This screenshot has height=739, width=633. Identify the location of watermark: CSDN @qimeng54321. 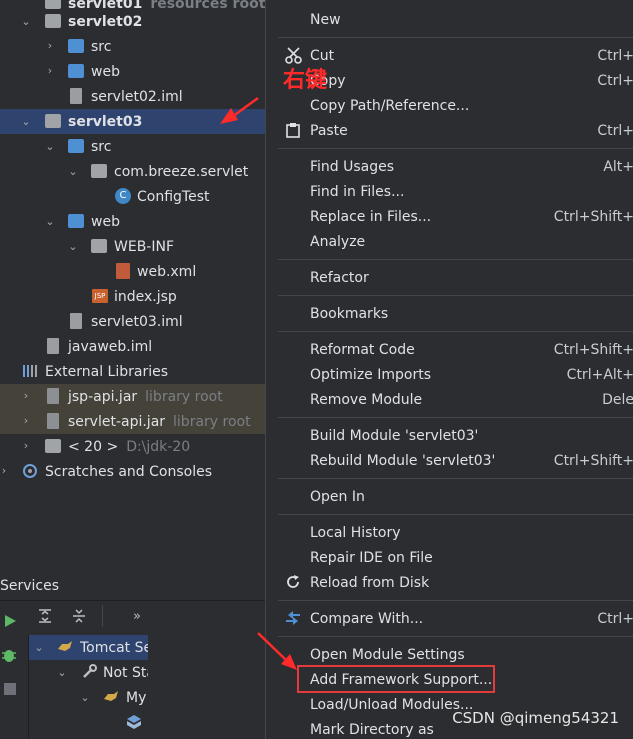
(535, 718).